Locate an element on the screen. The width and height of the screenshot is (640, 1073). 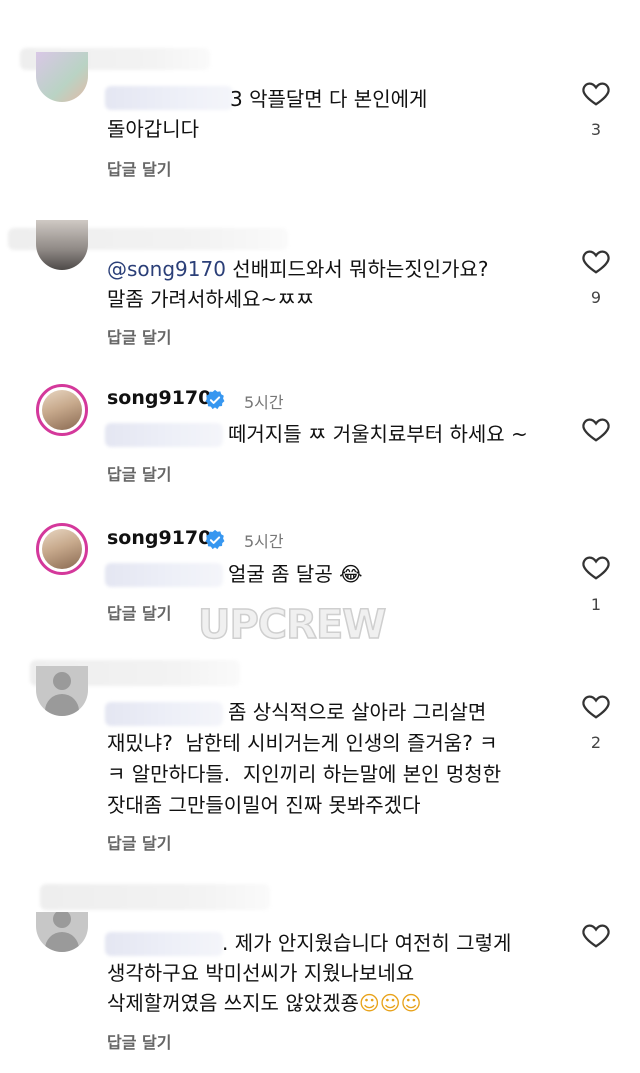
comment-text-line-2: 돌아갑니다 is located at coordinates (153, 129).